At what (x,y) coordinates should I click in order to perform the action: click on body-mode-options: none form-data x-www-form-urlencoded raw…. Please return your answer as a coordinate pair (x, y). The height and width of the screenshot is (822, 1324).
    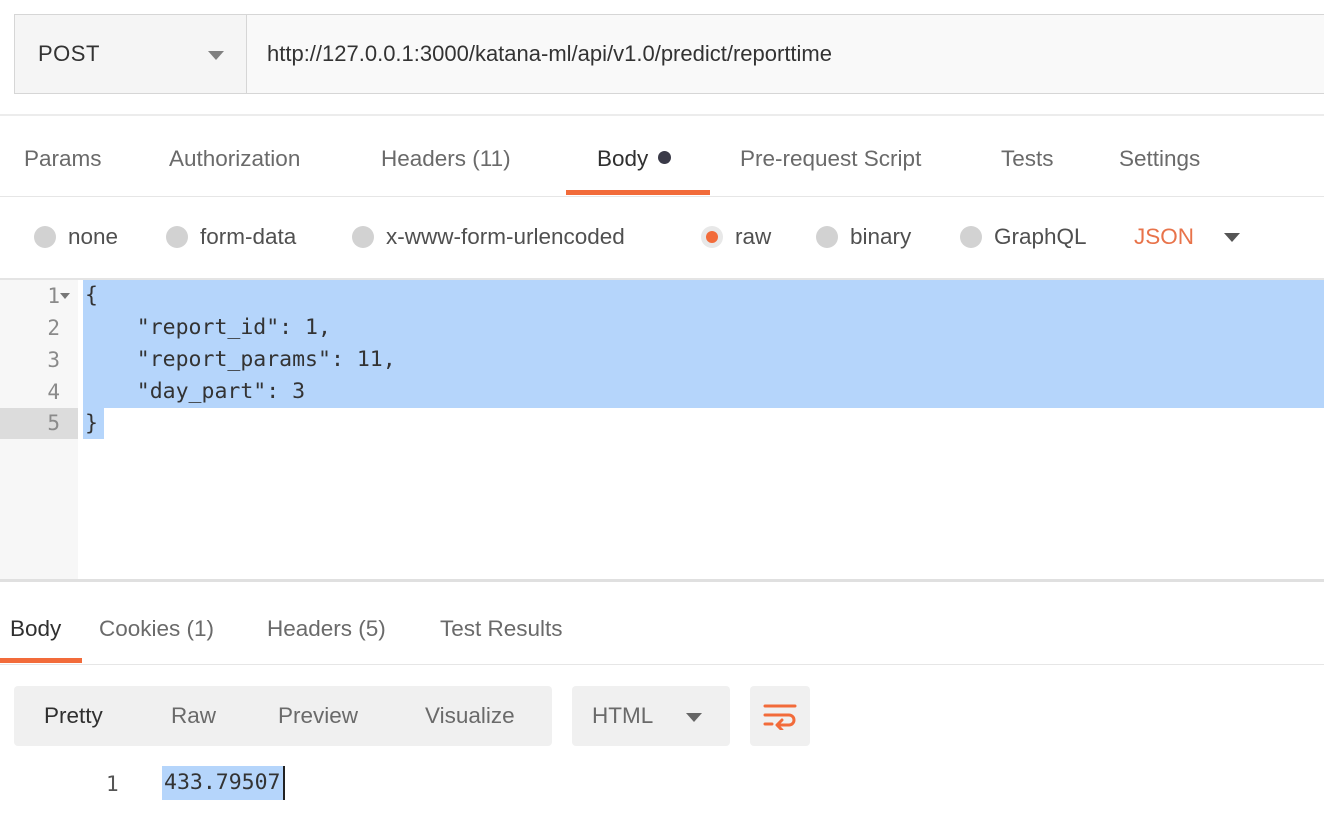
    Looking at the image, I should click on (662, 239).